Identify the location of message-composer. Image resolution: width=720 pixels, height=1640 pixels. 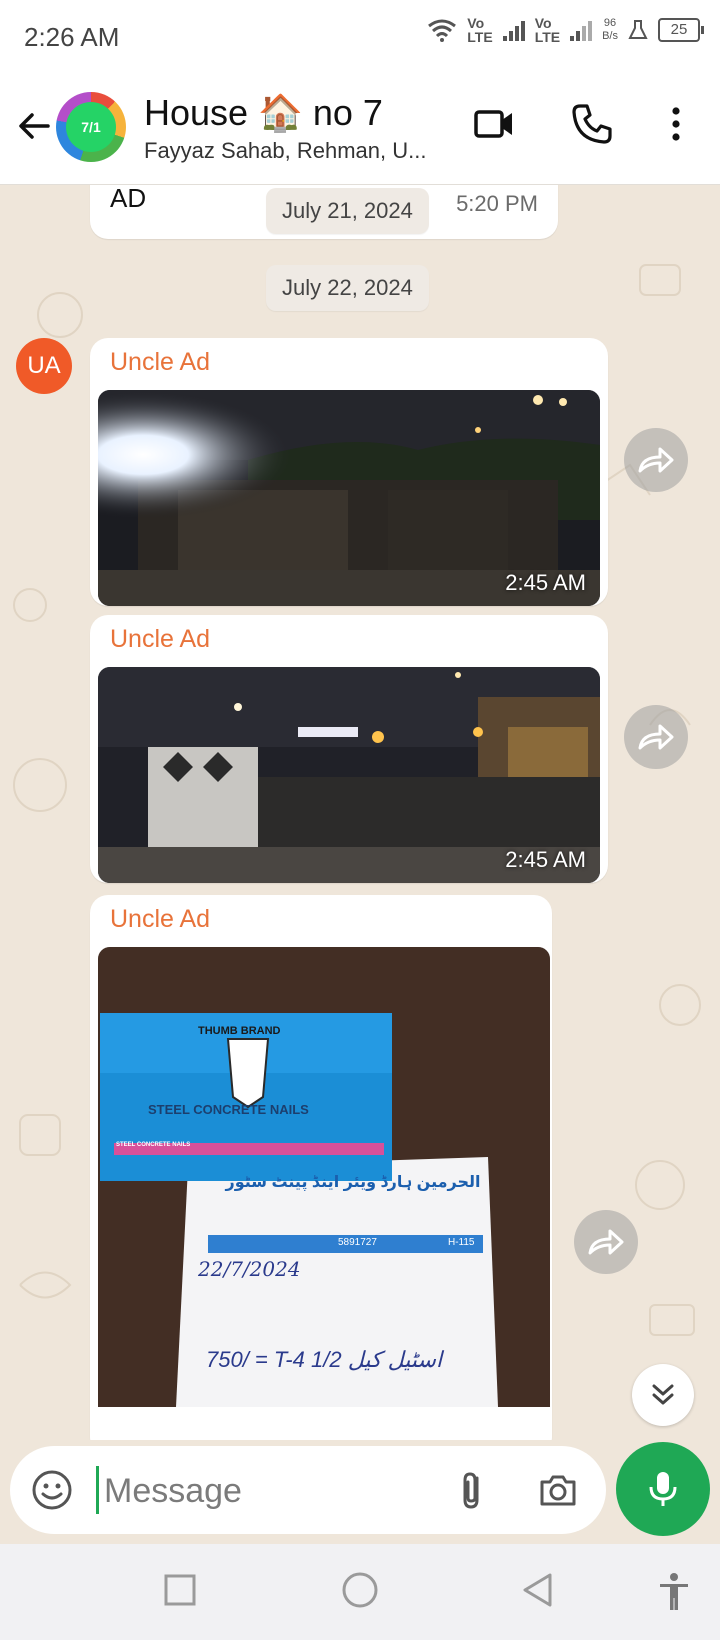
(308, 1490).